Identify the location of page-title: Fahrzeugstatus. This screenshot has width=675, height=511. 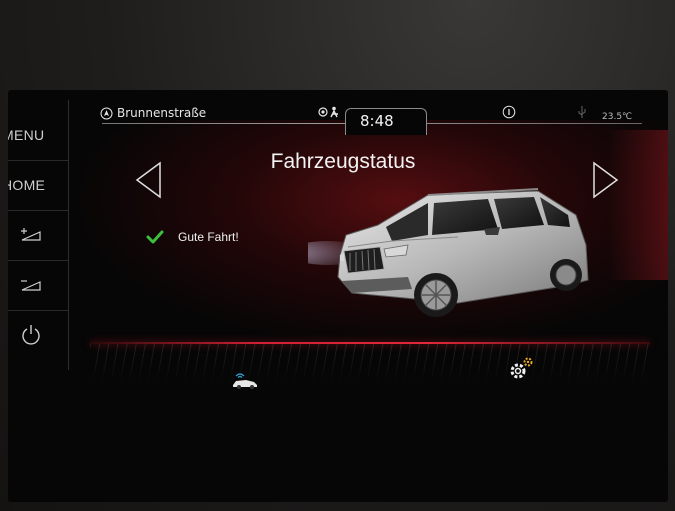
(343, 161).